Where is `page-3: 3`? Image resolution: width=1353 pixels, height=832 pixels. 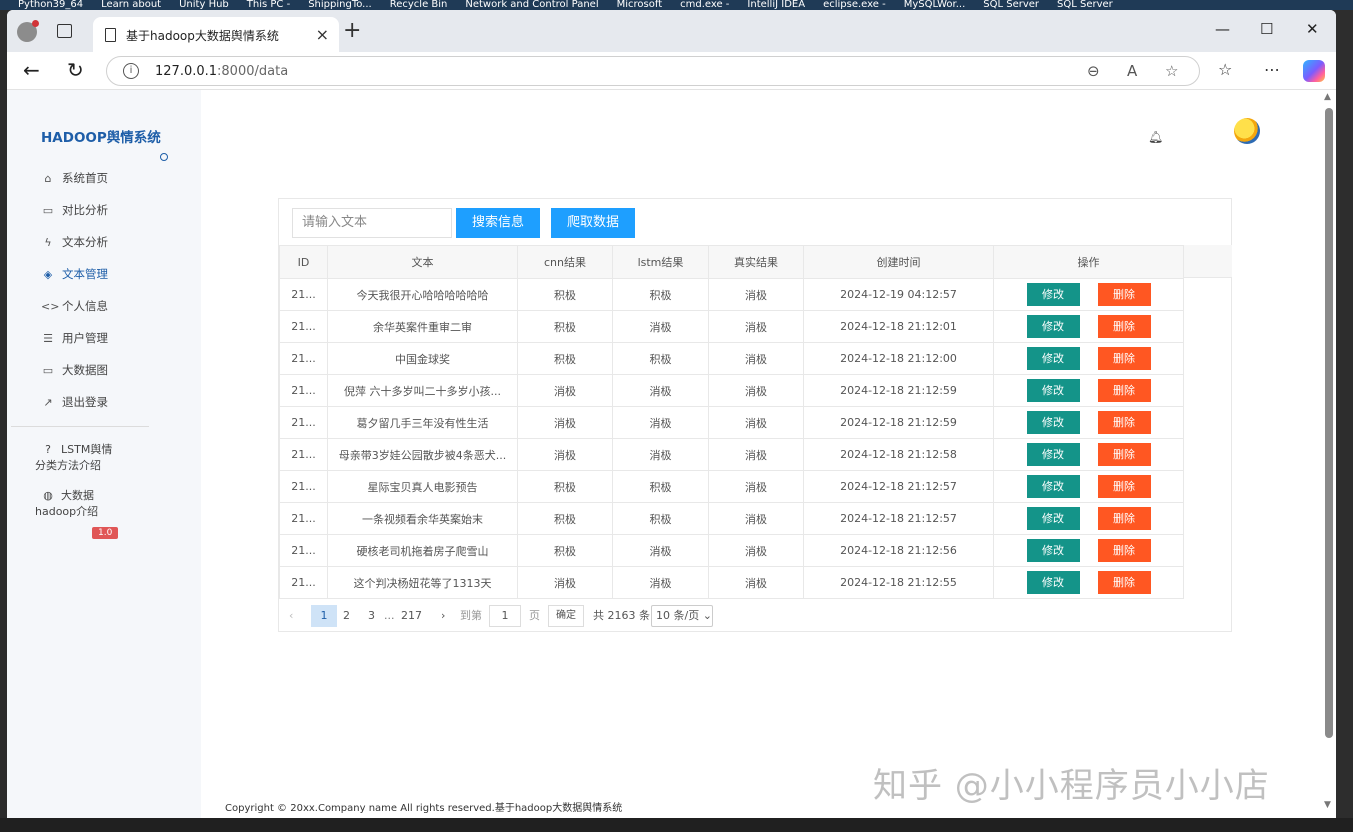 page-3: 3 is located at coordinates (371, 616).